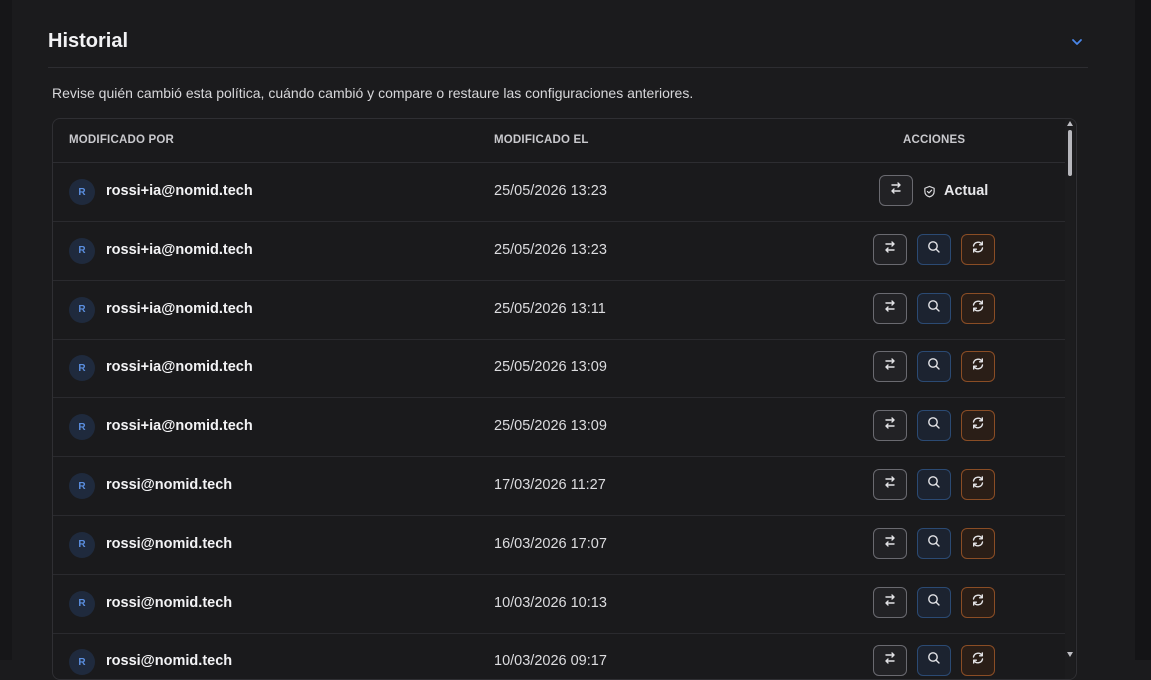 The width and height of the screenshot is (1151, 680). Describe the element at coordinates (934, 140) in the screenshot. I see `column-header-actions: ACCIONES` at that location.